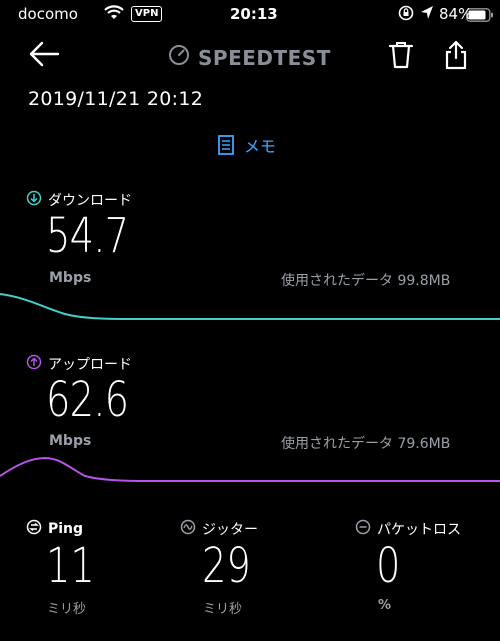  What do you see at coordinates (385, 605) in the screenshot?
I see `packet-loss-unit: %` at bounding box center [385, 605].